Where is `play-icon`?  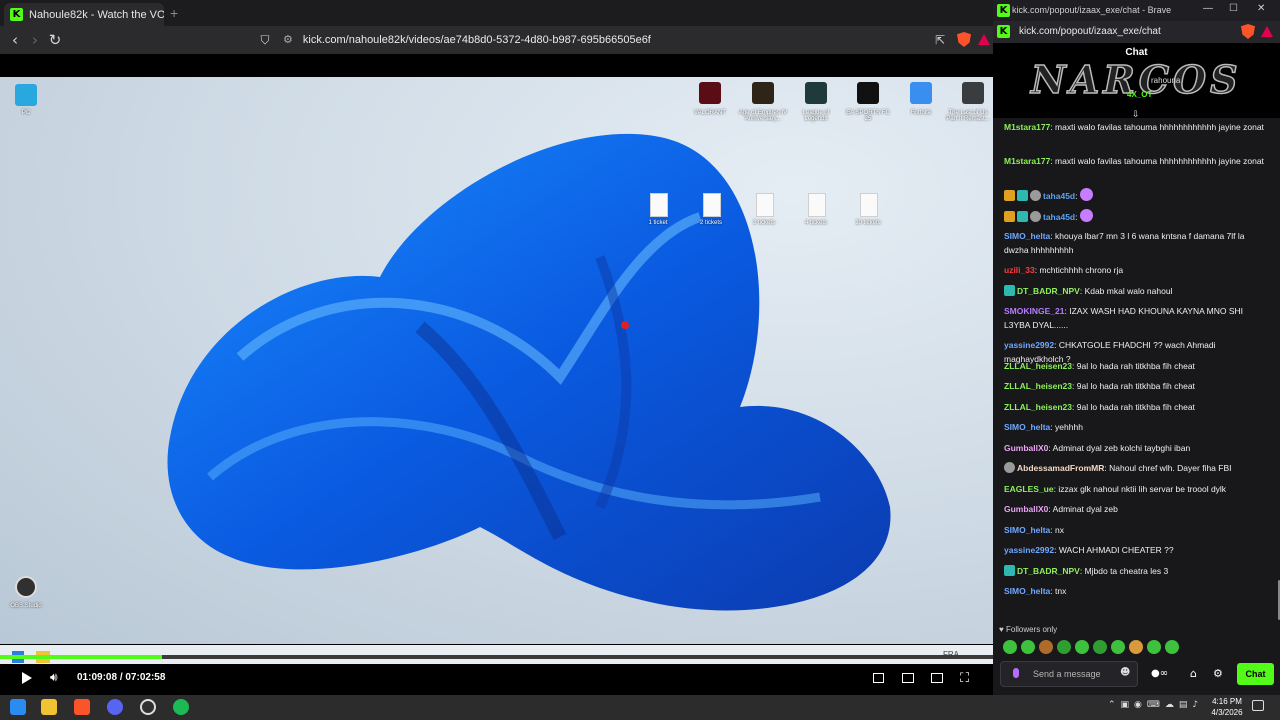 play-icon is located at coordinates (27, 678).